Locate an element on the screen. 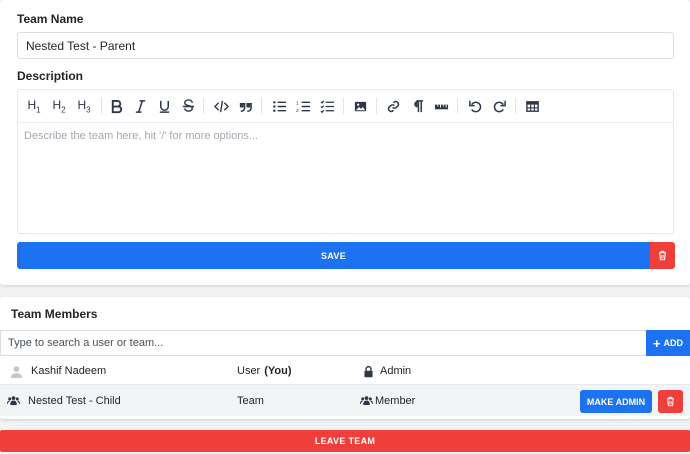 The image size is (690, 454). member-name: Kashif Nadeem is located at coordinates (69, 371).